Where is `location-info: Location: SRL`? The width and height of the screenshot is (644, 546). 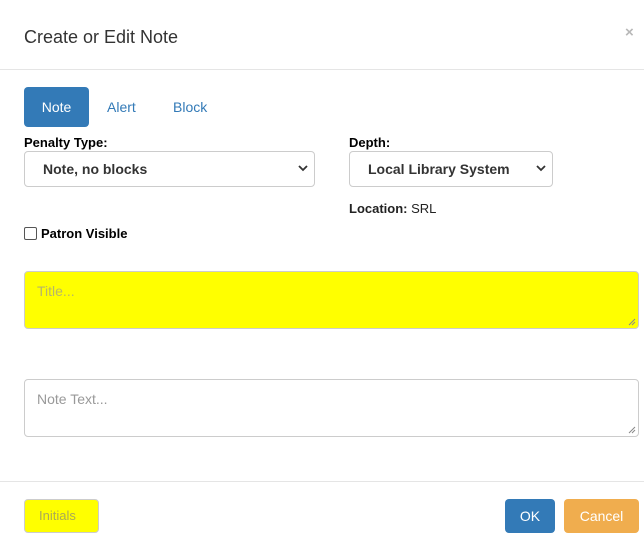
location-info: Location: SRL is located at coordinates (392, 208).